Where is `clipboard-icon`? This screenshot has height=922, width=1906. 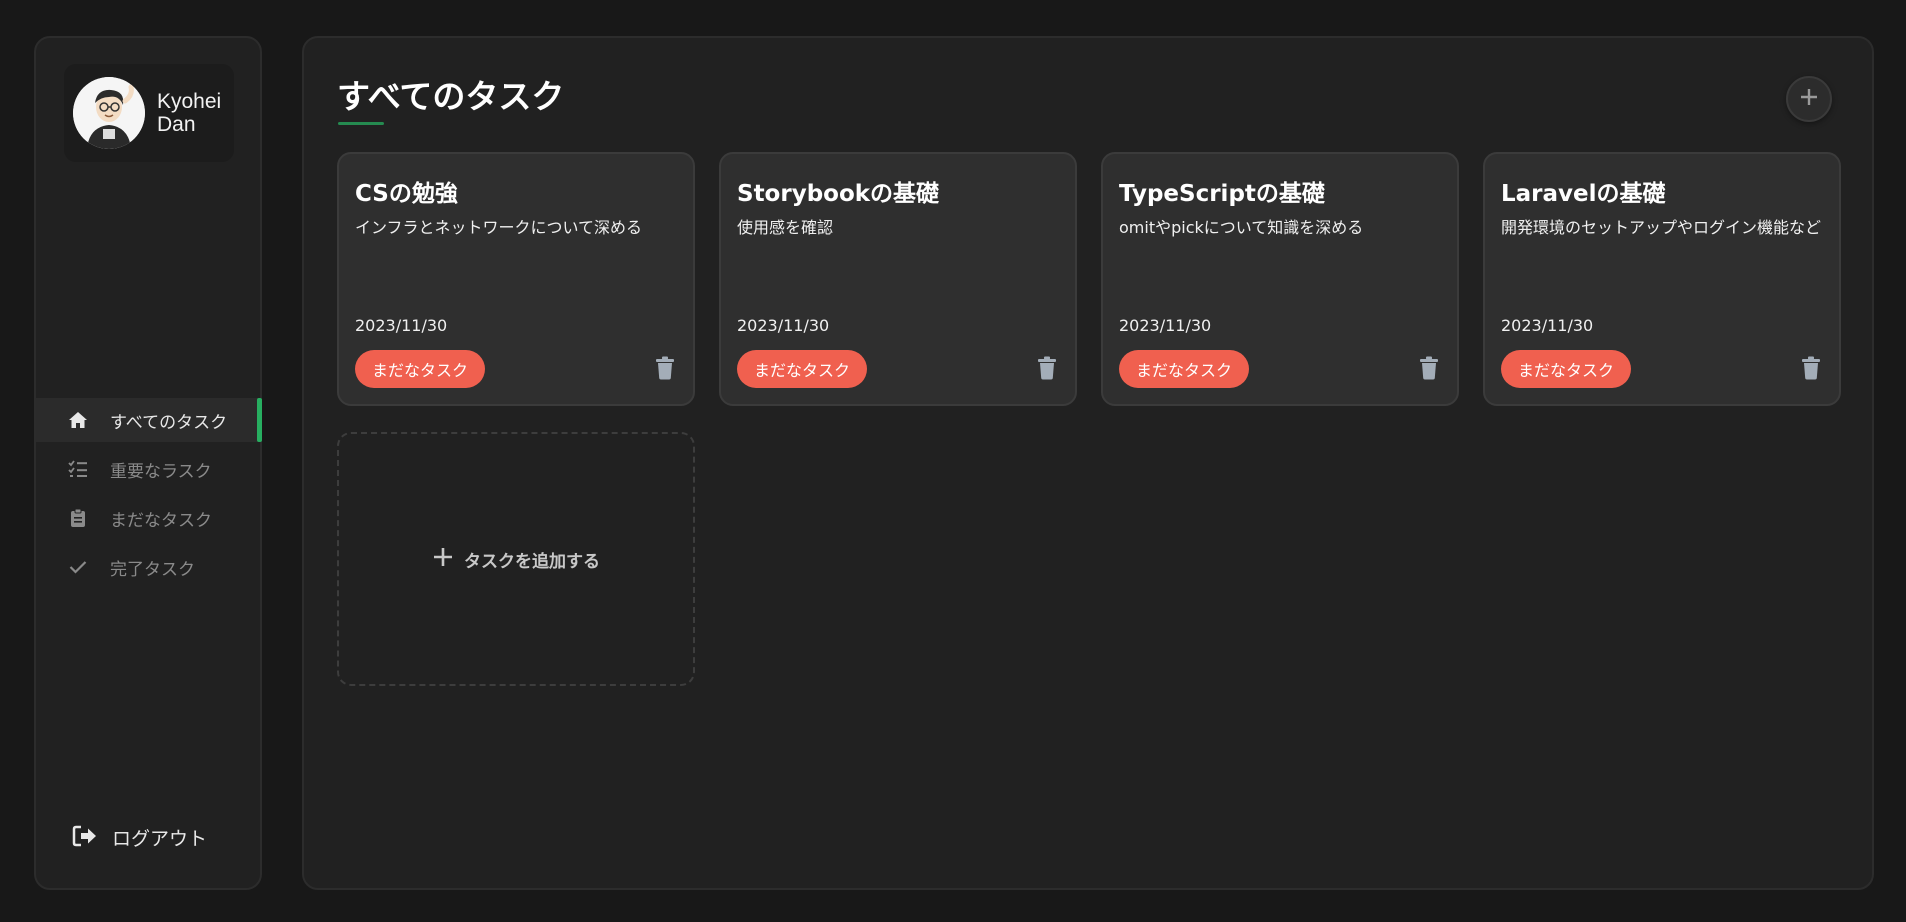 clipboard-icon is located at coordinates (78, 518).